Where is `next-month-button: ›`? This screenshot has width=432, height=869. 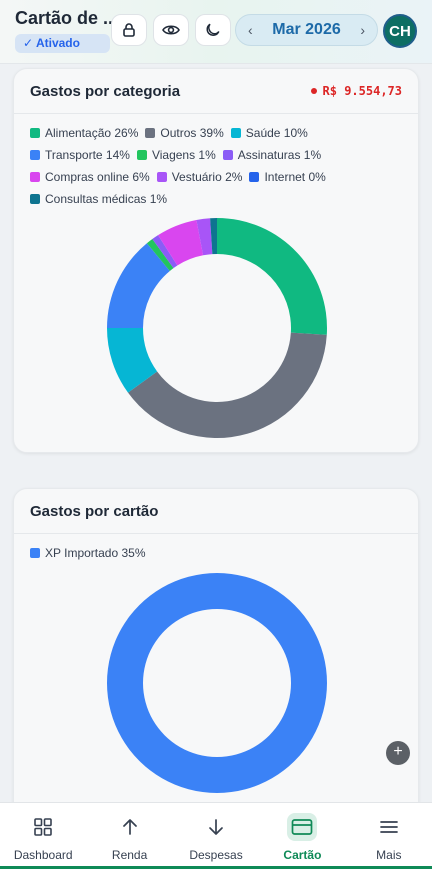 next-month-button: › is located at coordinates (362, 30).